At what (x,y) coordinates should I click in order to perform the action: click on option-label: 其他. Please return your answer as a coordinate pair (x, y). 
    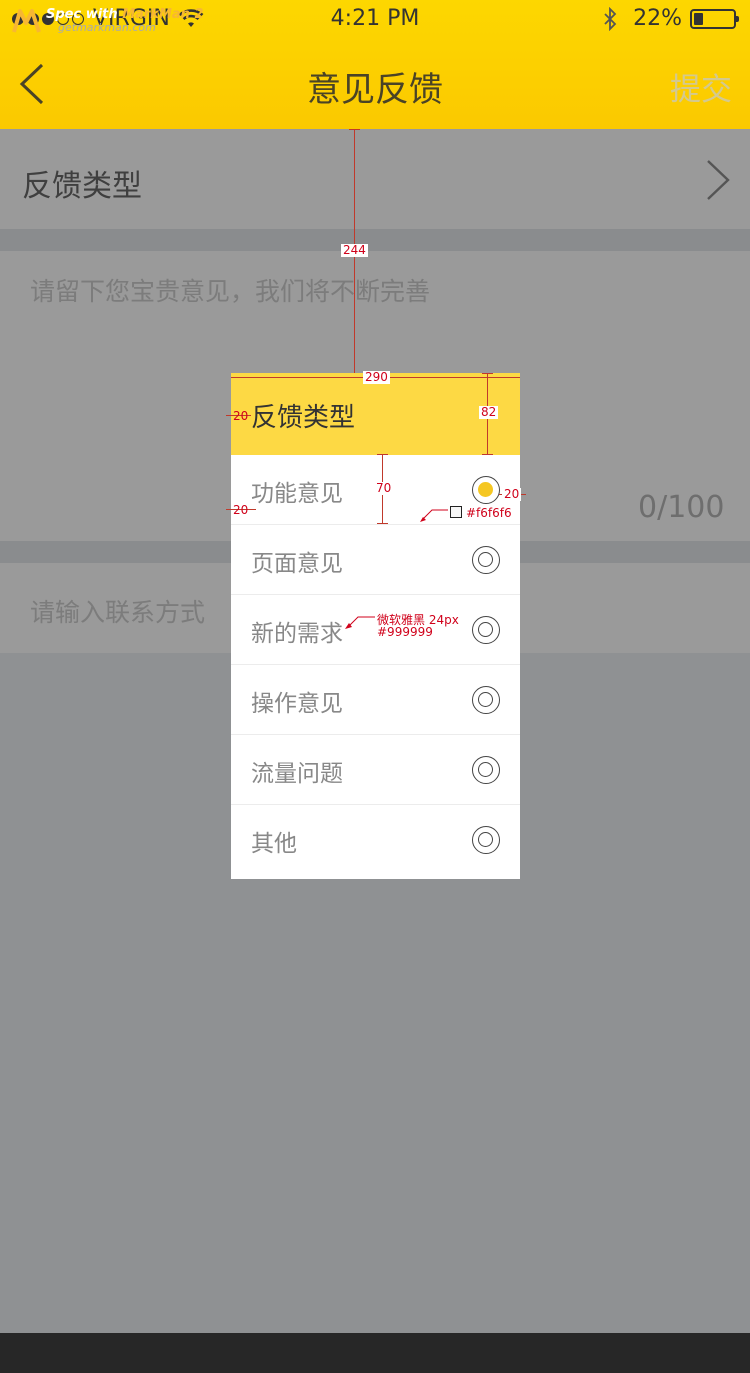
    Looking at the image, I should click on (274, 844).